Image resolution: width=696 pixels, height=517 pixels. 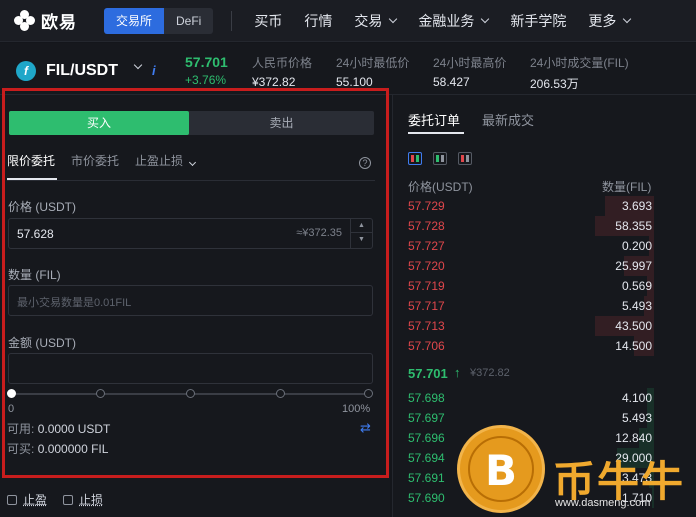 I want to click on active-tab-indicator, so click(x=32, y=179).